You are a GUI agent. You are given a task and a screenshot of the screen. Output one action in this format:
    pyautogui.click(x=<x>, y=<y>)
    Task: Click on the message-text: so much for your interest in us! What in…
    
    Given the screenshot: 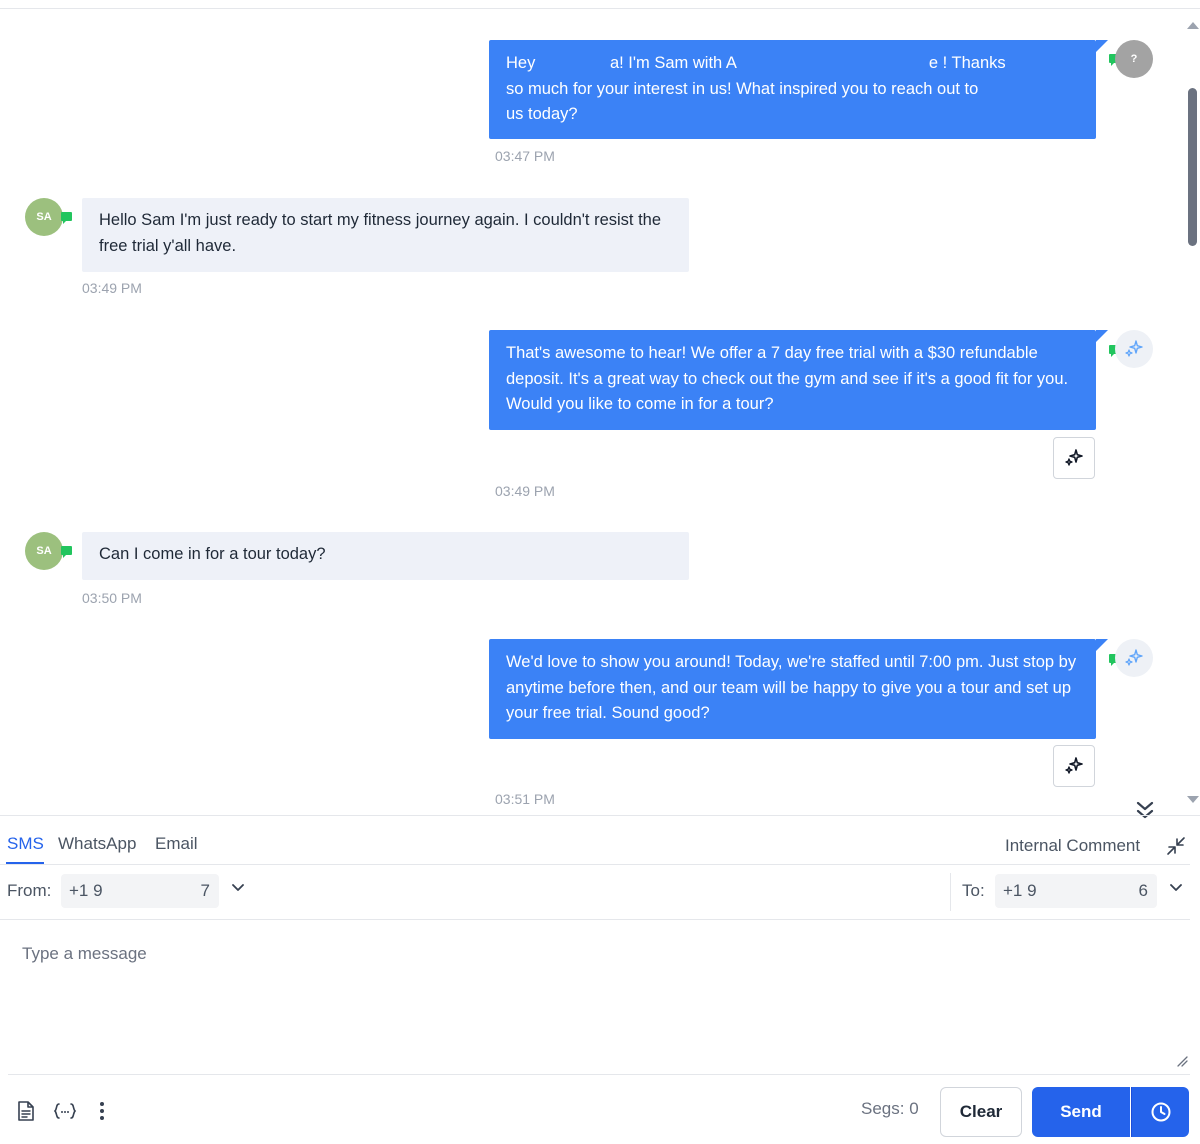 What is the action you would take?
    pyautogui.click(x=742, y=88)
    